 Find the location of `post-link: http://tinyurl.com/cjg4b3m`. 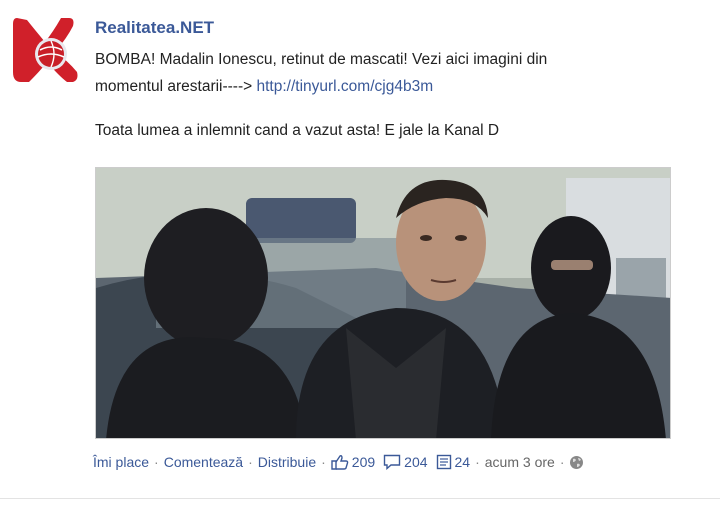

post-link: http://tinyurl.com/cjg4b3m is located at coordinates (345, 86).